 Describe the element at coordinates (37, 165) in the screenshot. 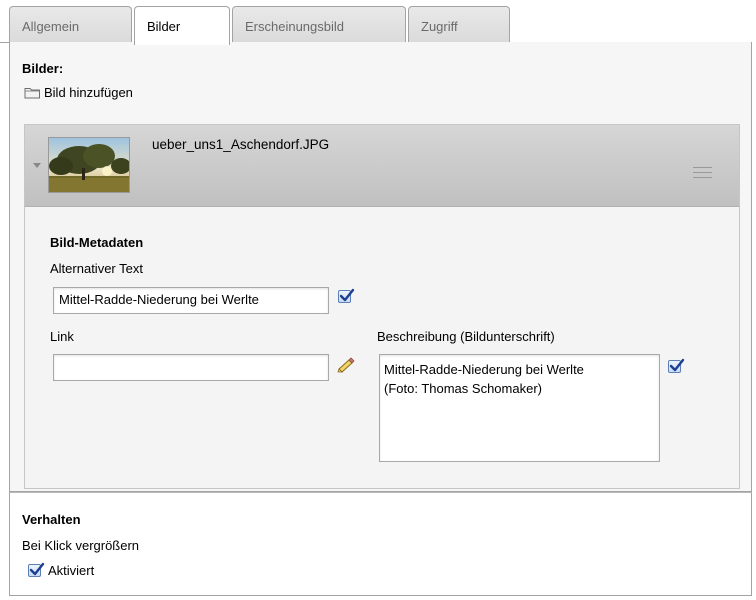

I see `caret-down-icon` at that location.